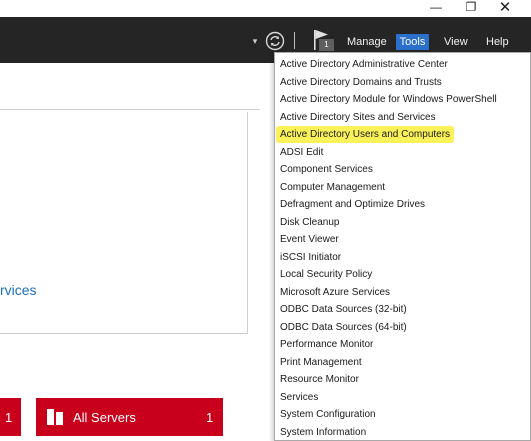  I want to click on tools-menu-item: Services, so click(299, 397).